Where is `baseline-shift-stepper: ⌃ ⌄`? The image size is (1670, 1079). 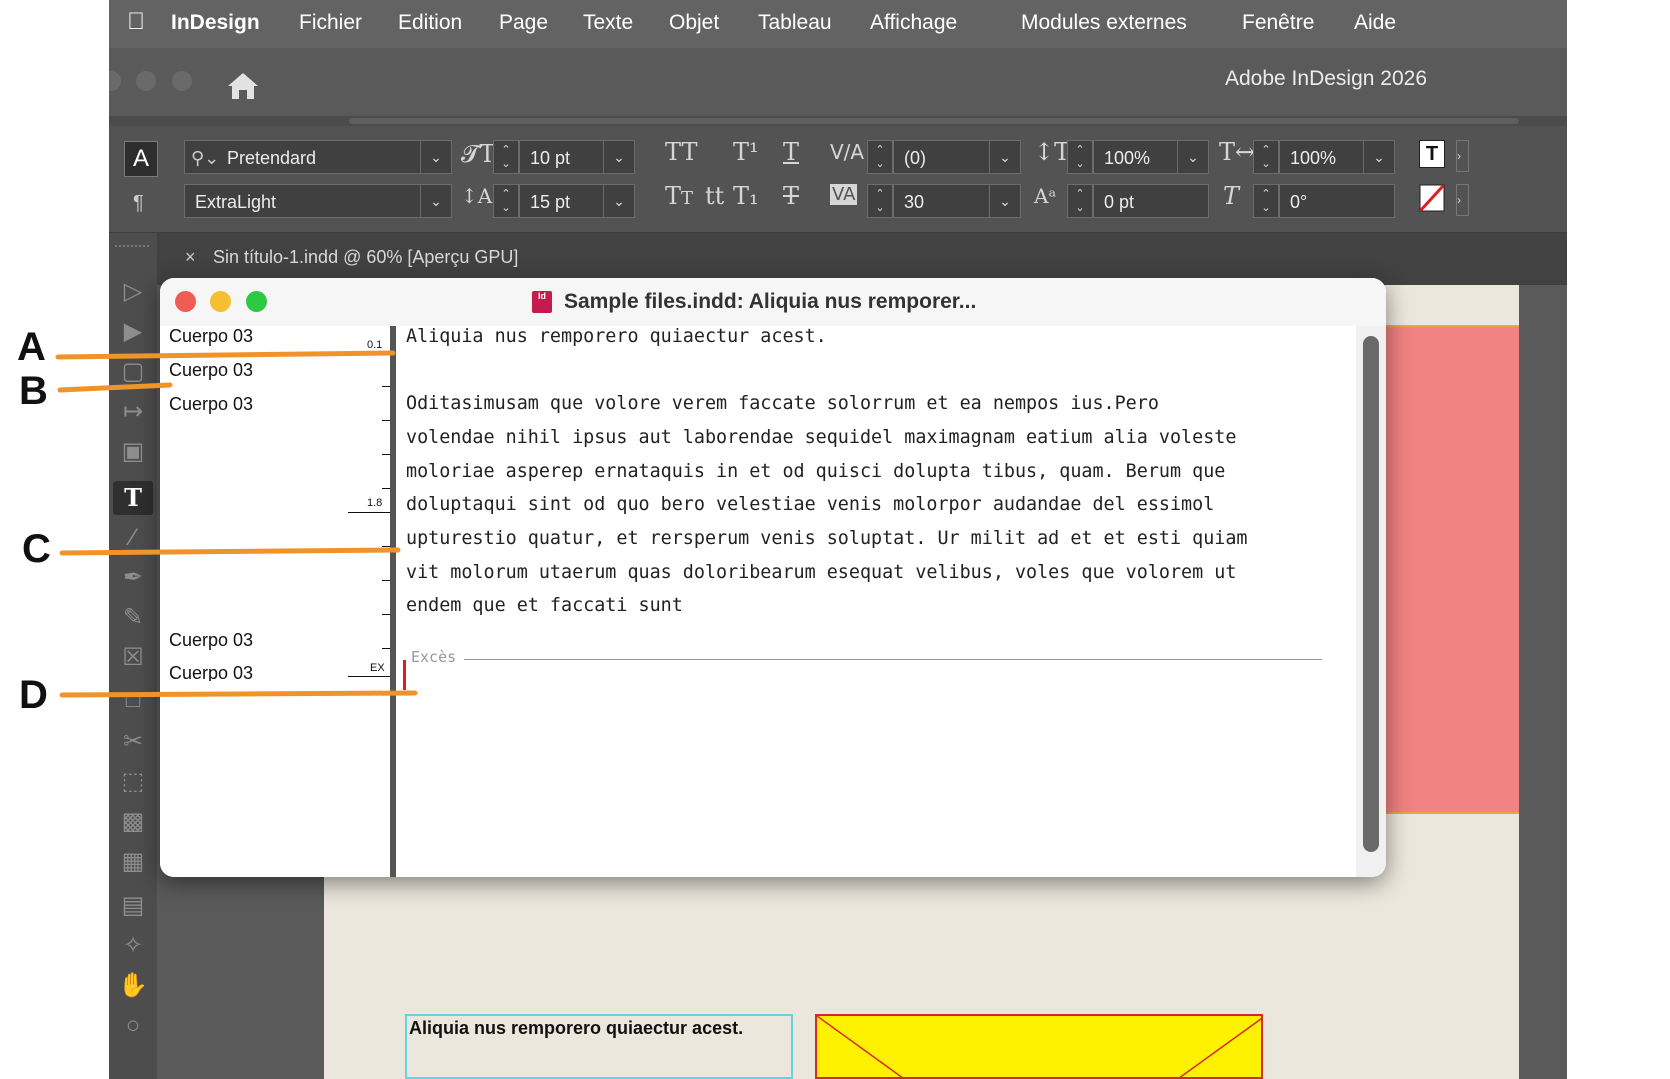 baseline-shift-stepper: ⌃ ⌄ is located at coordinates (1080, 201).